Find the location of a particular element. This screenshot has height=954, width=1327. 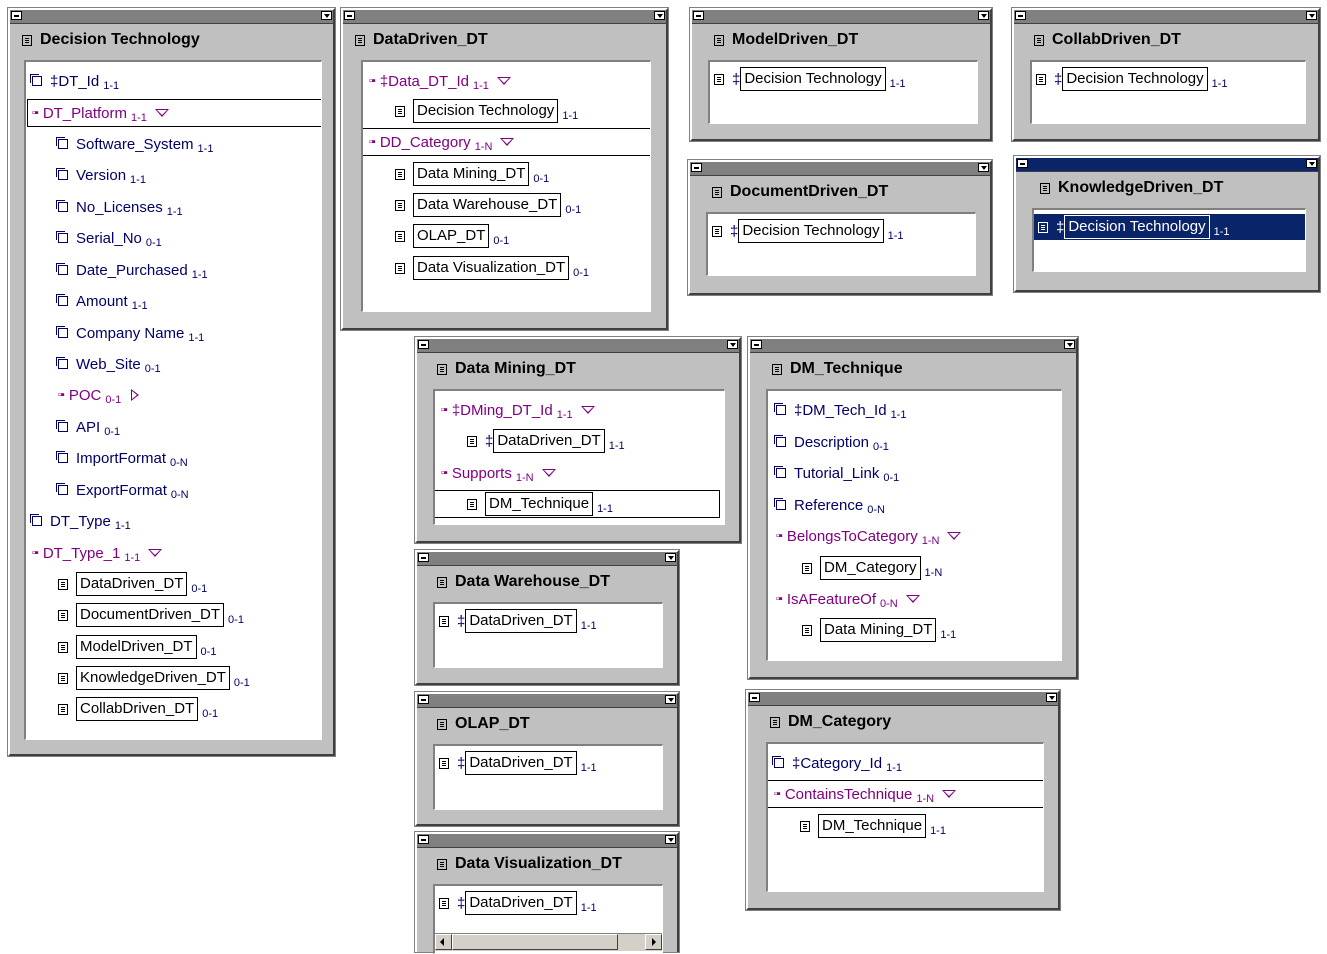

ref-data-visualization: Data Visualization_DT 0-1 is located at coordinates (492, 268).